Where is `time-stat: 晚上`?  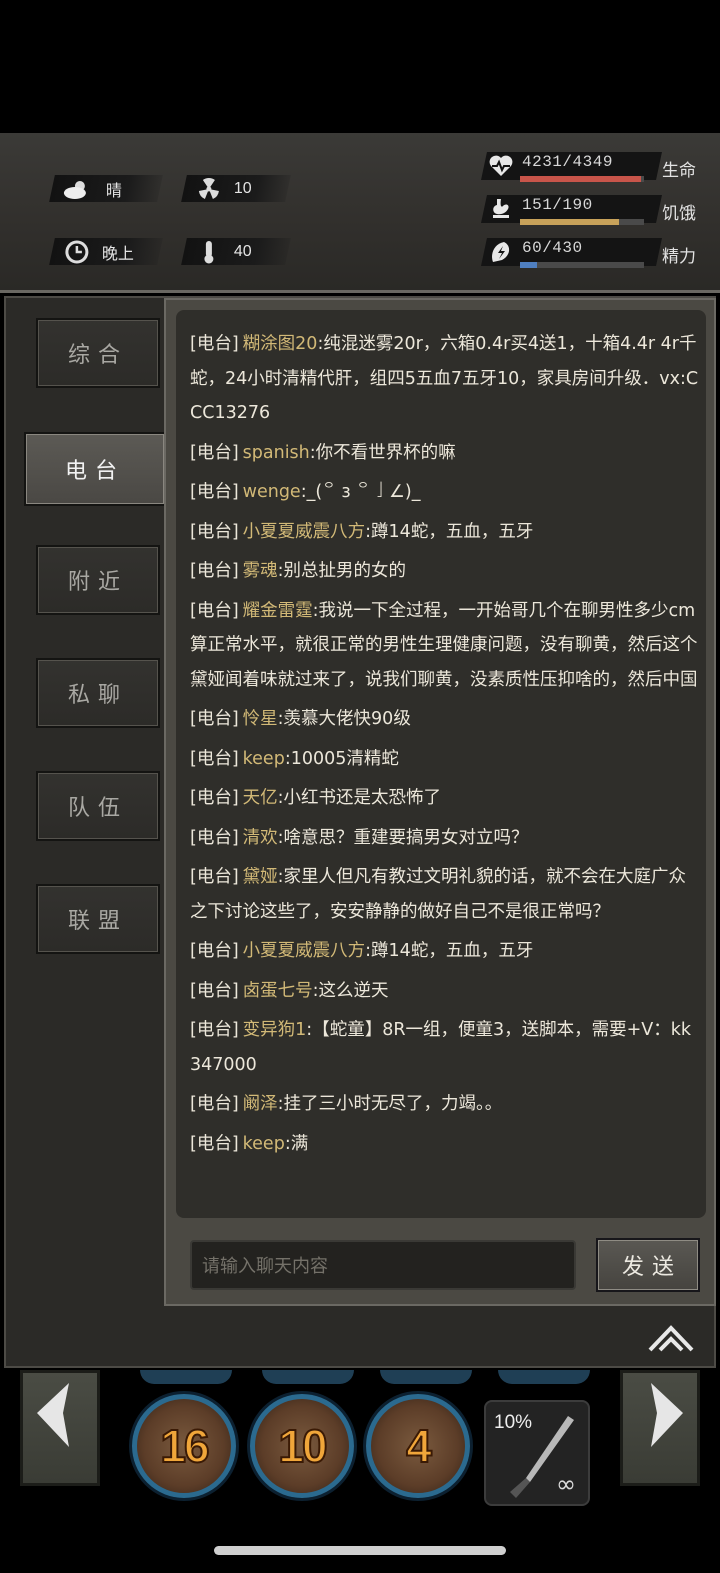 time-stat: 晚上 is located at coordinates (106, 251).